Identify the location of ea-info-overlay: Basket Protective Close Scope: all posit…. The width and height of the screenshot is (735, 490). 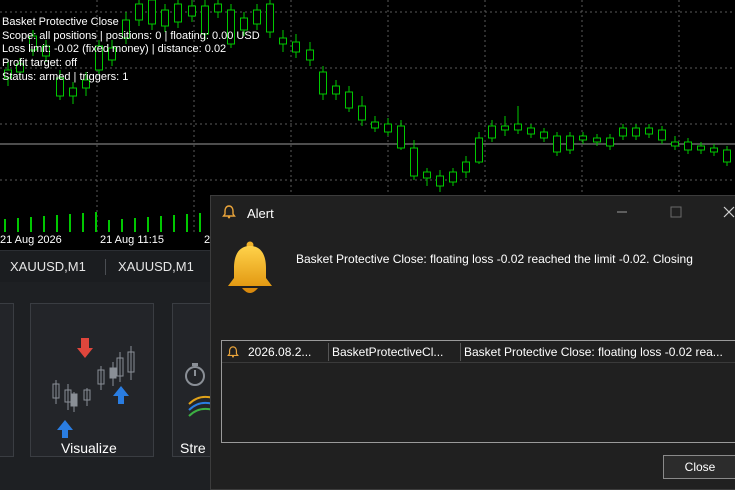
(131, 50).